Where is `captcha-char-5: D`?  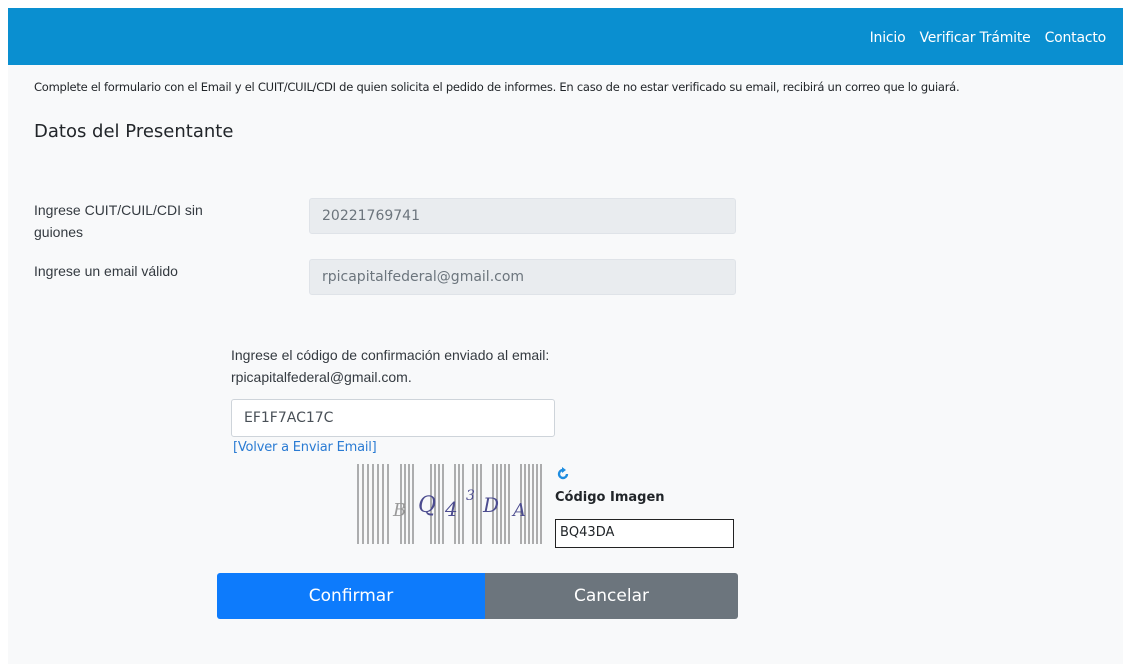 captcha-char-5: D is located at coordinates (490, 505).